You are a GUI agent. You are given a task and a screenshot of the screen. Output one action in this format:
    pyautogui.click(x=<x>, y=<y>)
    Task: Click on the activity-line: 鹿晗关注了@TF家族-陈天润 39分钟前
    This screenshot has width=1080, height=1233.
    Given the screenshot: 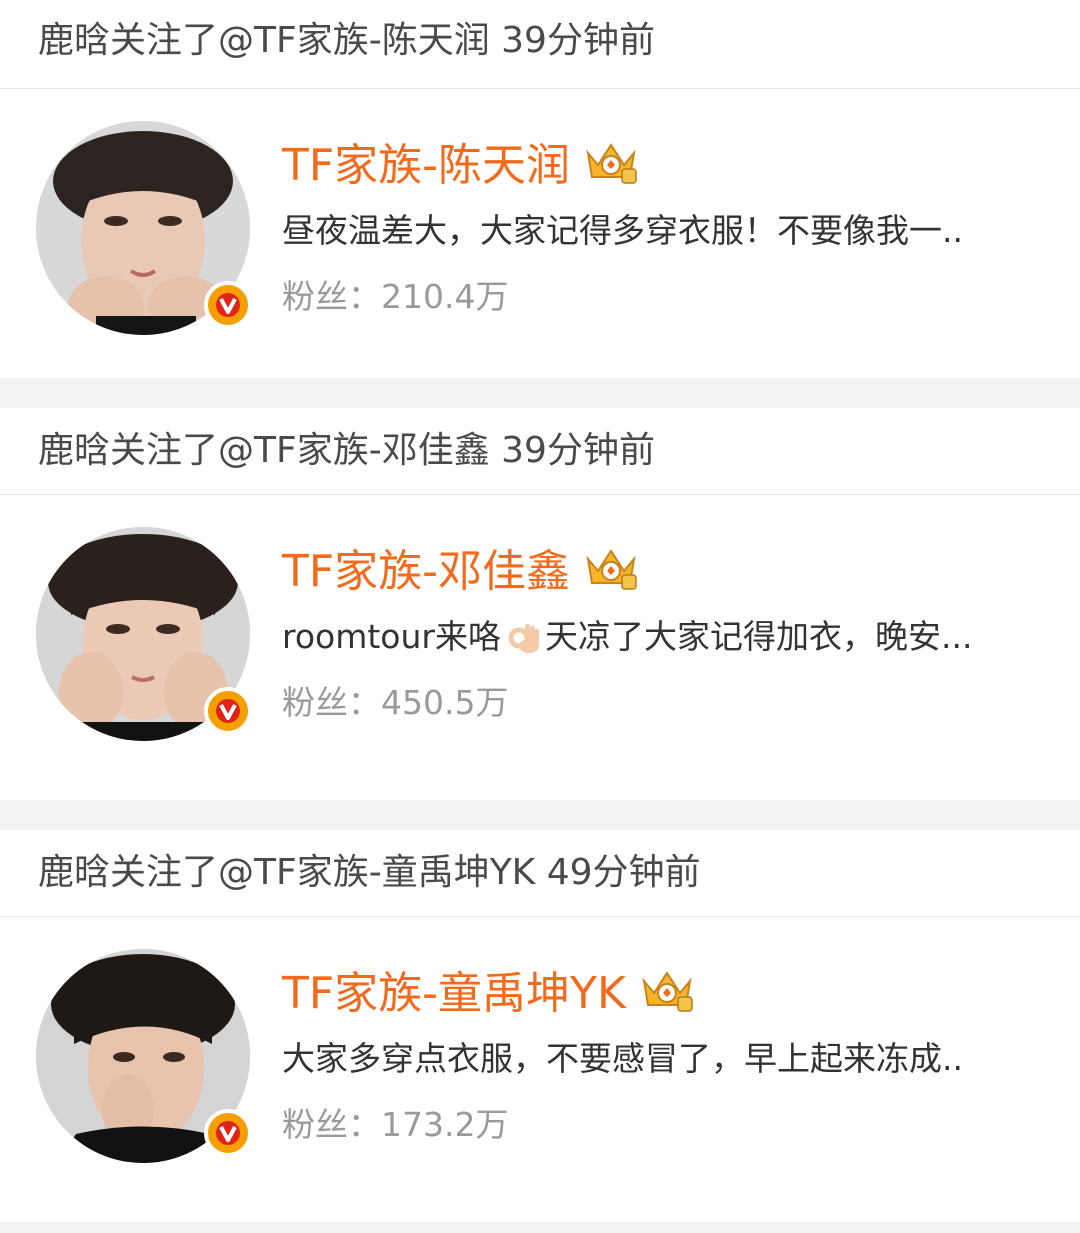 What is the action you would take?
    pyautogui.click(x=540, y=44)
    